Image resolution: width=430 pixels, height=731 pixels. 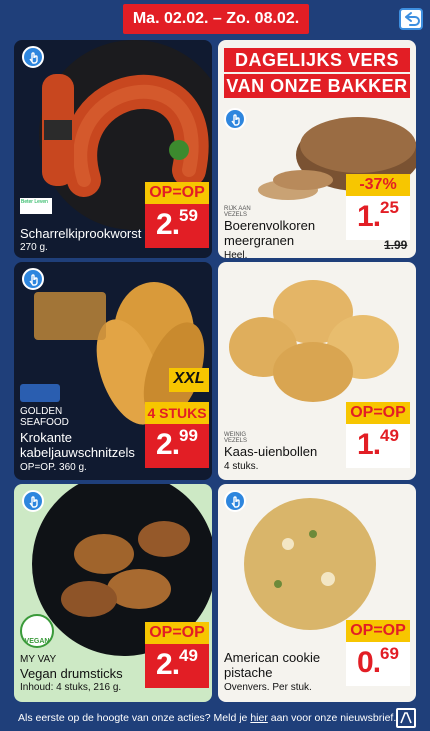 What do you see at coordinates (270, 233) in the screenshot?
I see `product-name: Boerenvolkoren meergranen` at bounding box center [270, 233].